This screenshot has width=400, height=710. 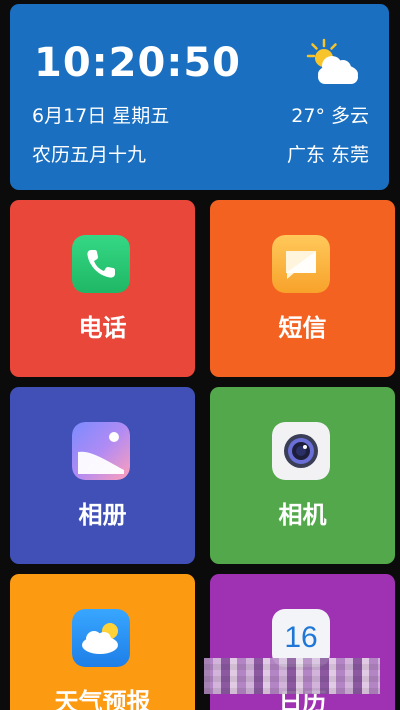 What do you see at coordinates (301, 451) in the screenshot?
I see `camera-icon` at bounding box center [301, 451].